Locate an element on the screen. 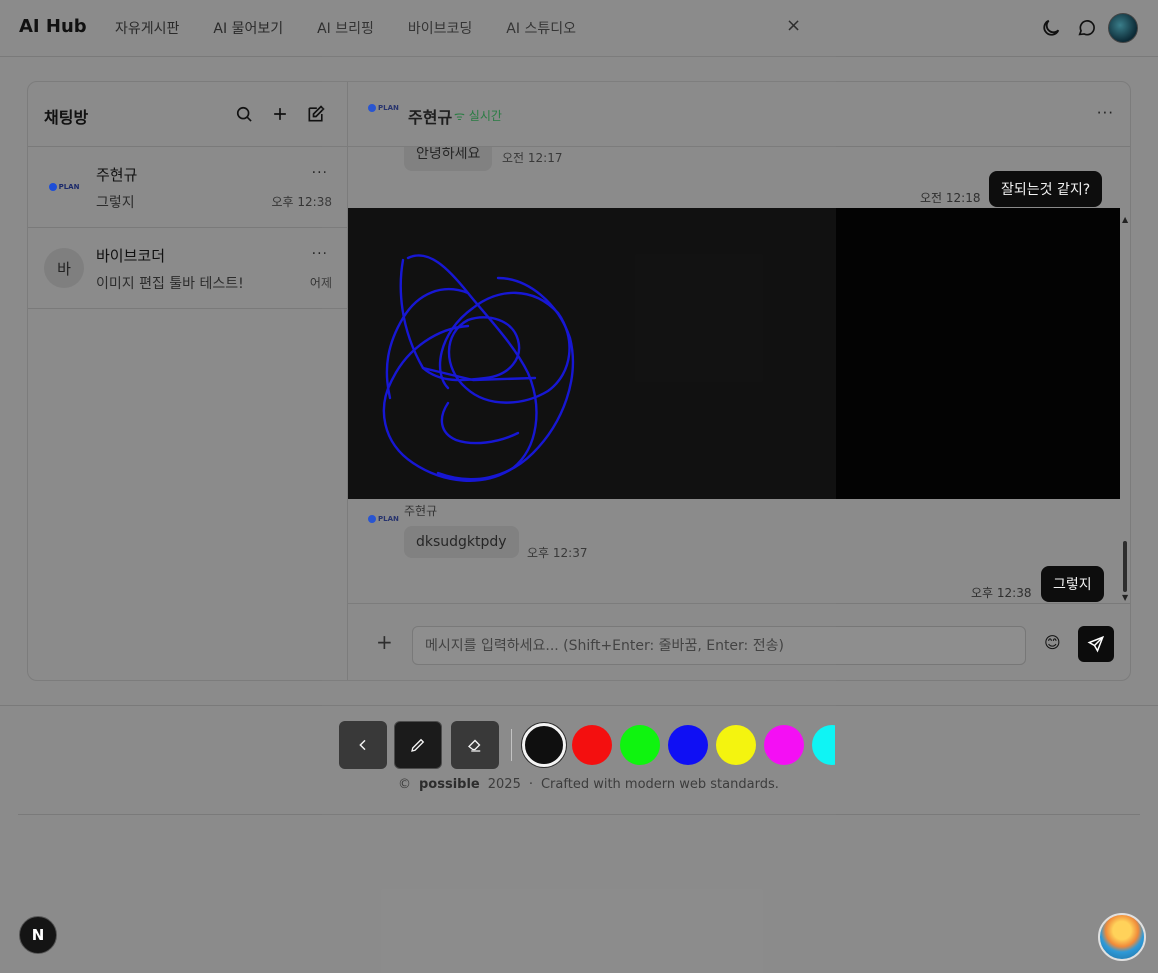 The image size is (1158, 973). color-swatch-black is located at coordinates (544, 745).